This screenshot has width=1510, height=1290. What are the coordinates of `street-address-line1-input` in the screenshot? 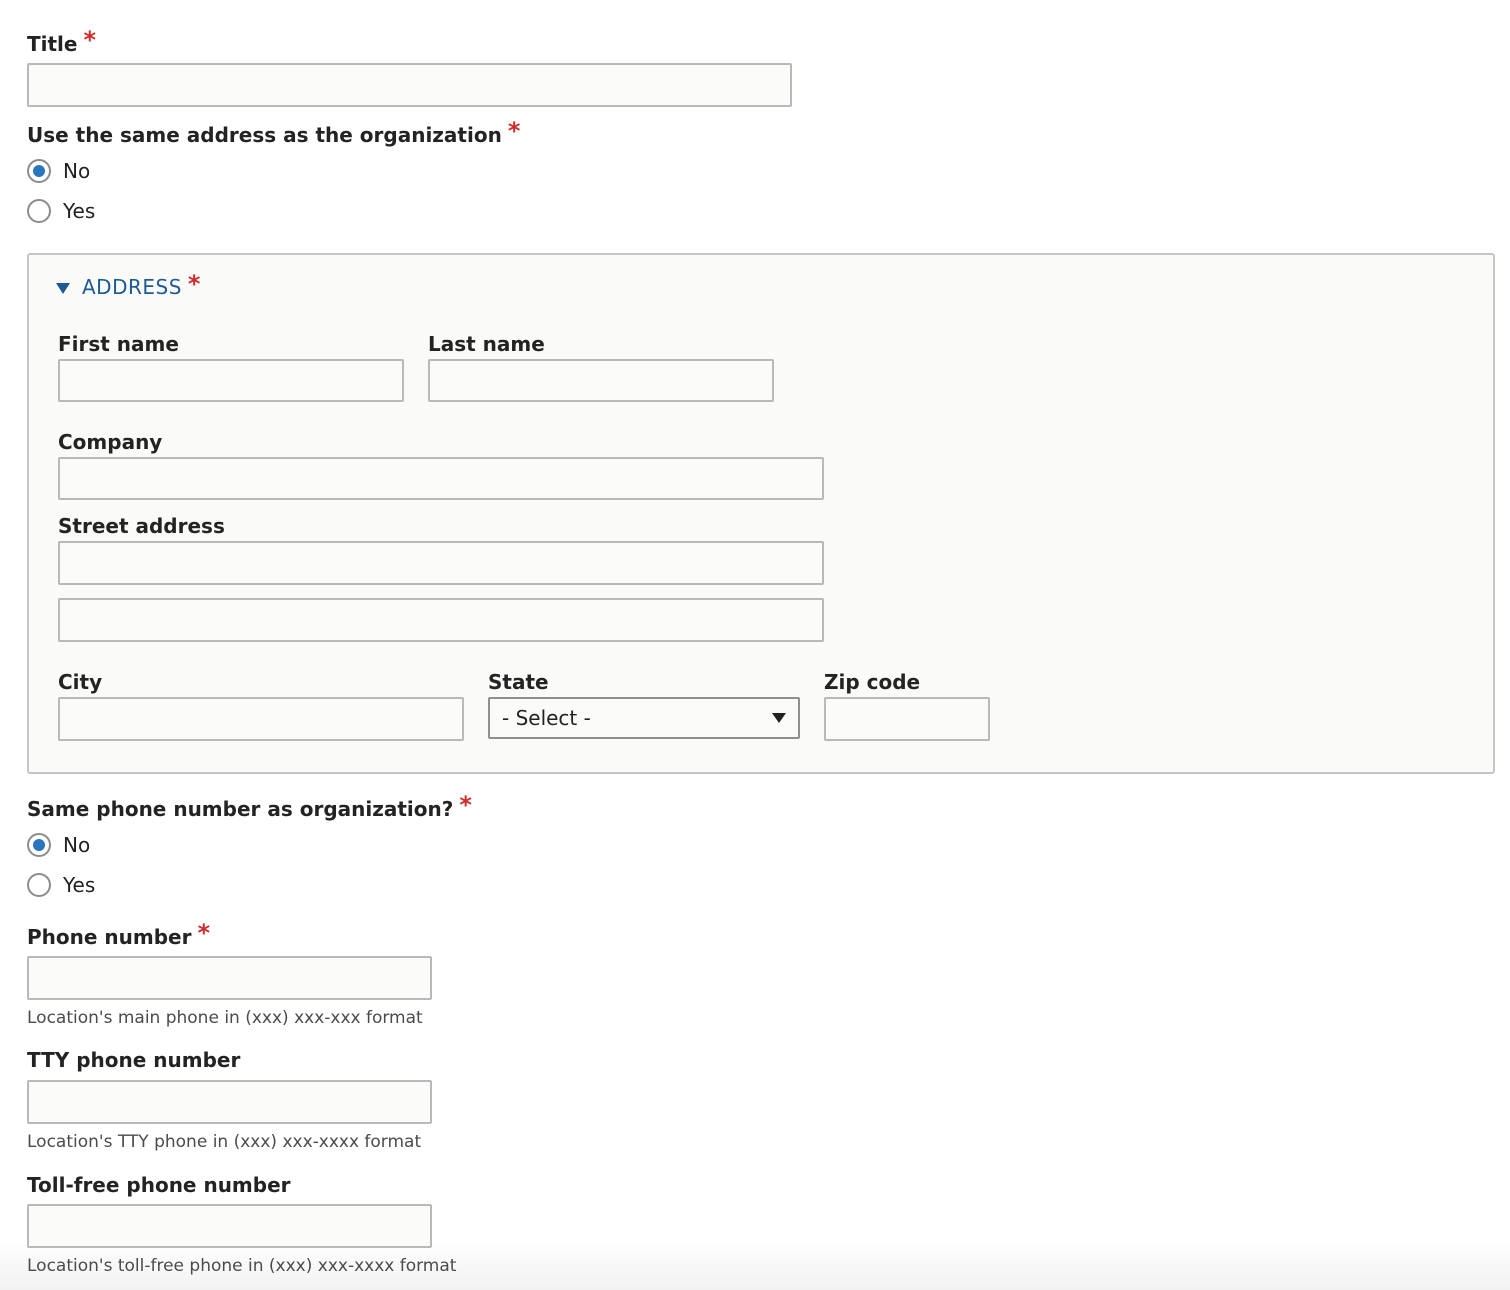 It's located at (441, 563).